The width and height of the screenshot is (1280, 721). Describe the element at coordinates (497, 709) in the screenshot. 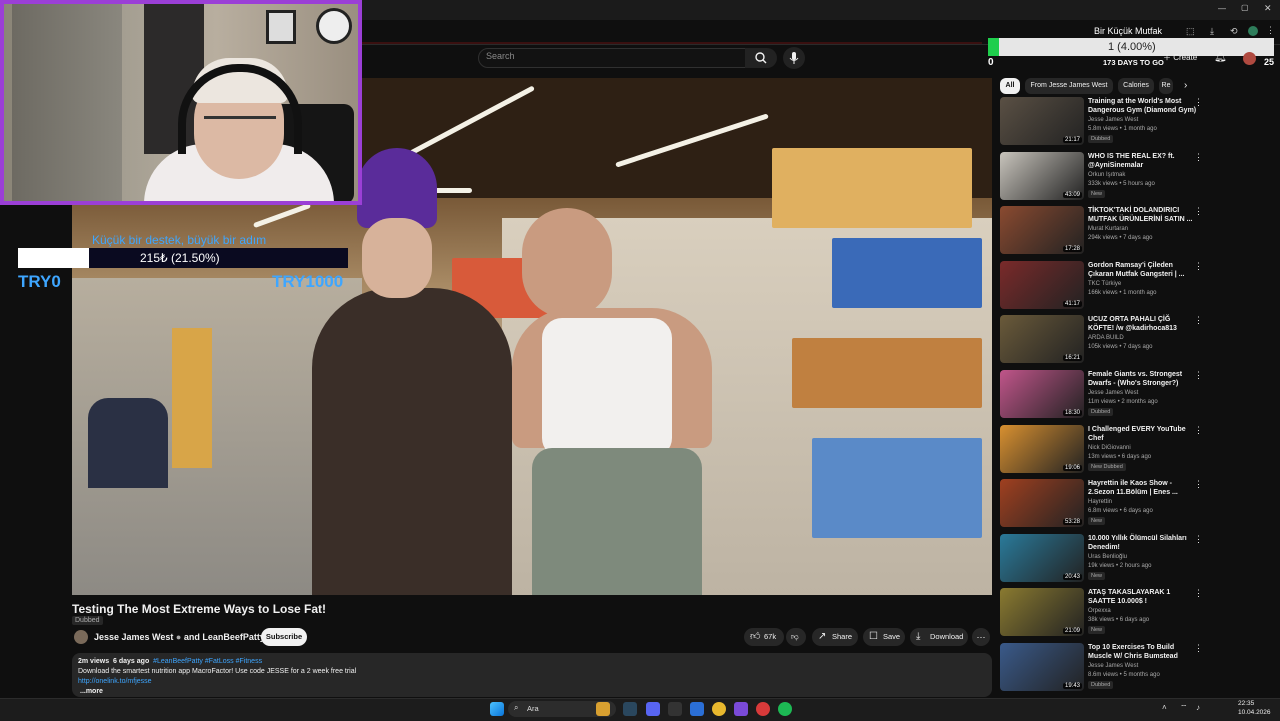

I see `windows-start-icon` at that location.